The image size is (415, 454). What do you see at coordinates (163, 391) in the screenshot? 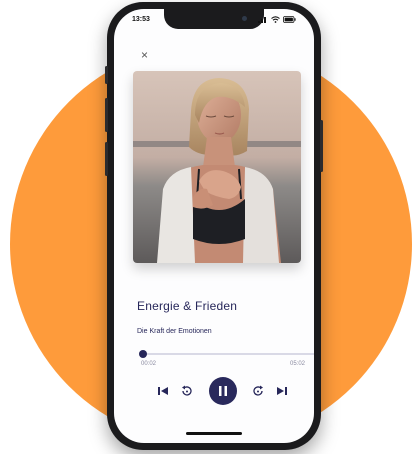
I see `skip-previous-icon` at bounding box center [163, 391].